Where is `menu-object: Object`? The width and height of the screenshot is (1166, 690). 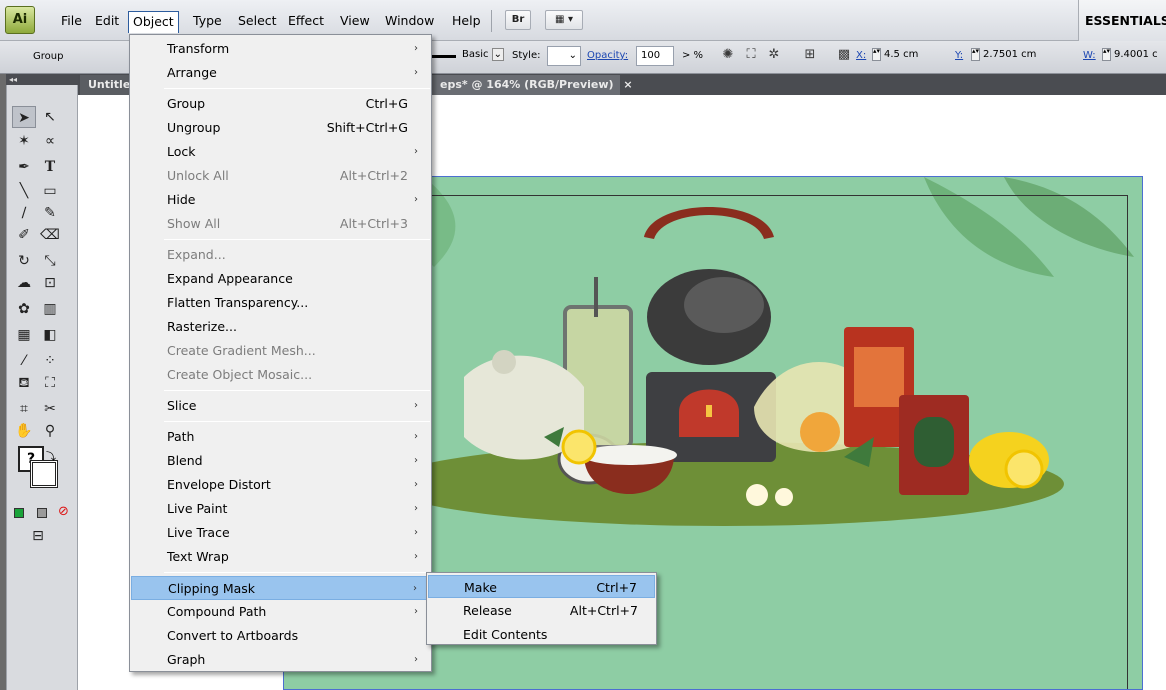
menu-object: Object is located at coordinates (153, 22).